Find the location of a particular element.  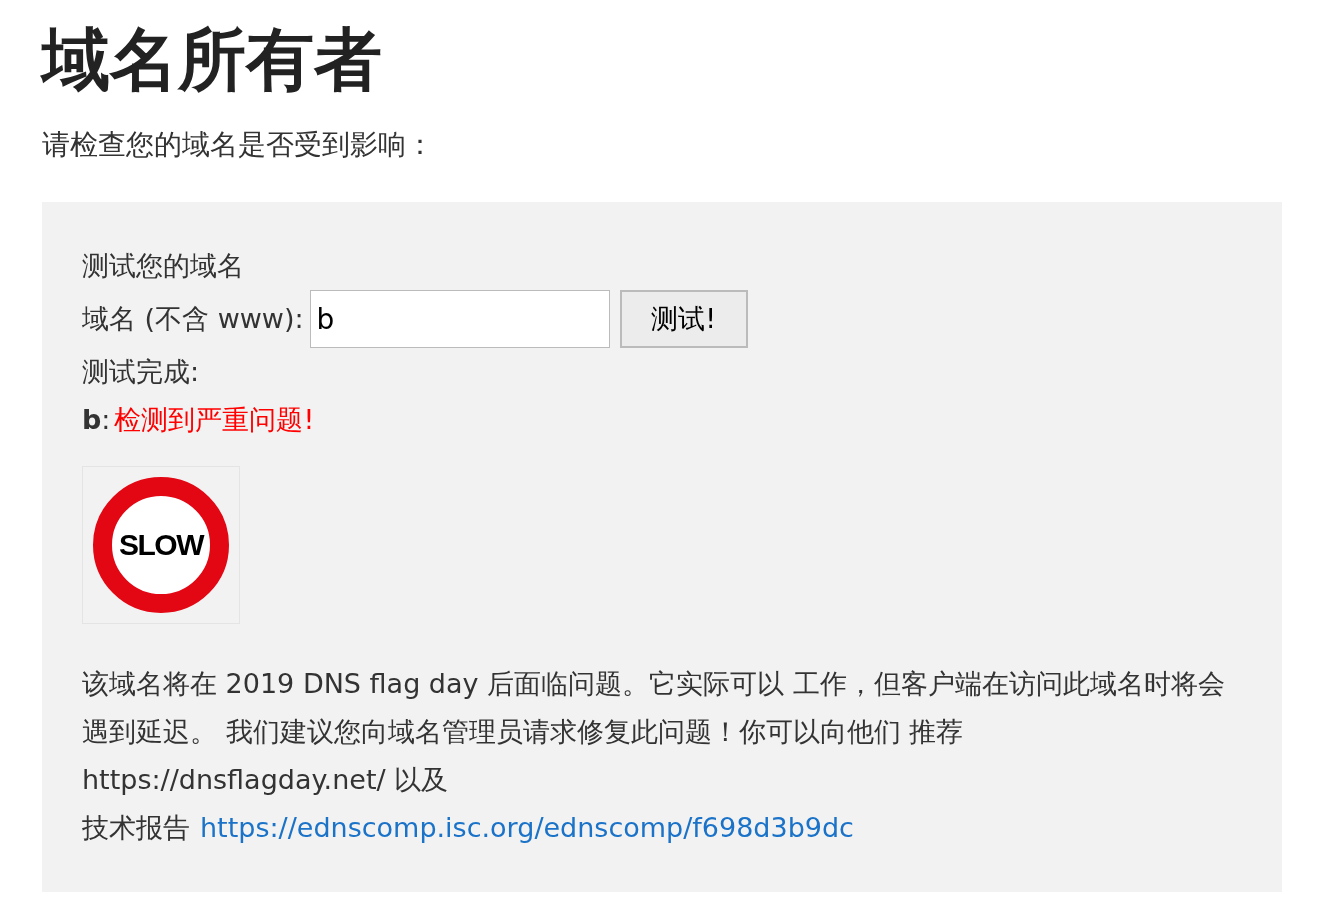

page-heading: 域名所有者 is located at coordinates (212, 56).